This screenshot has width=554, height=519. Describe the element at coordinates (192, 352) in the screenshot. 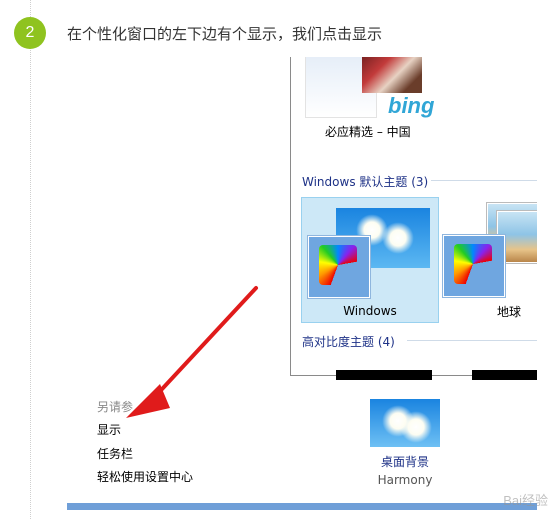

I see `red-pointer-arrow` at that location.